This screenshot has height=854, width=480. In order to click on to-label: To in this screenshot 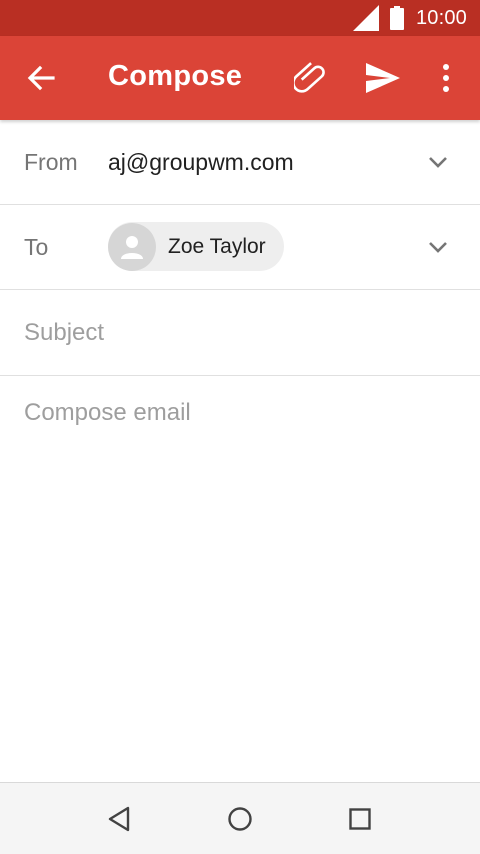, I will do `click(36, 247)`.